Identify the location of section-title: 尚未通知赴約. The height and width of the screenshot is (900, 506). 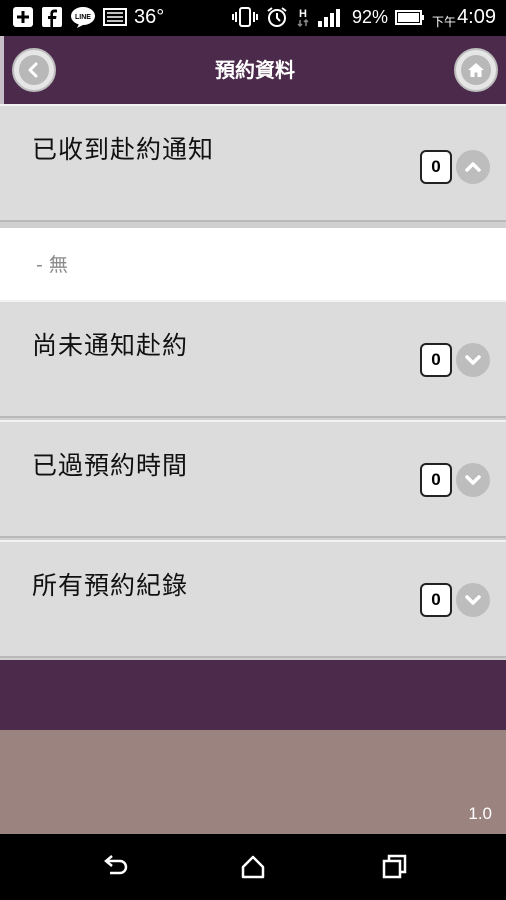
(110, 345).